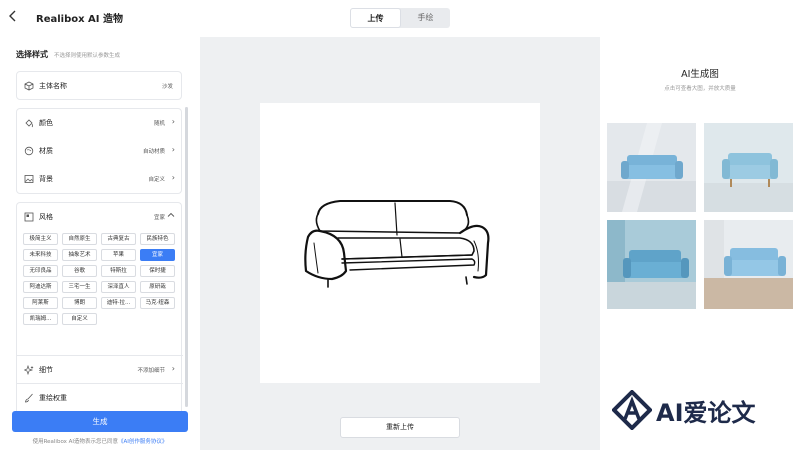  What do you see at coordinates (167, 87) in the screenshot?
I see `subject-value: 沙发` at bounding box center [167, 87].